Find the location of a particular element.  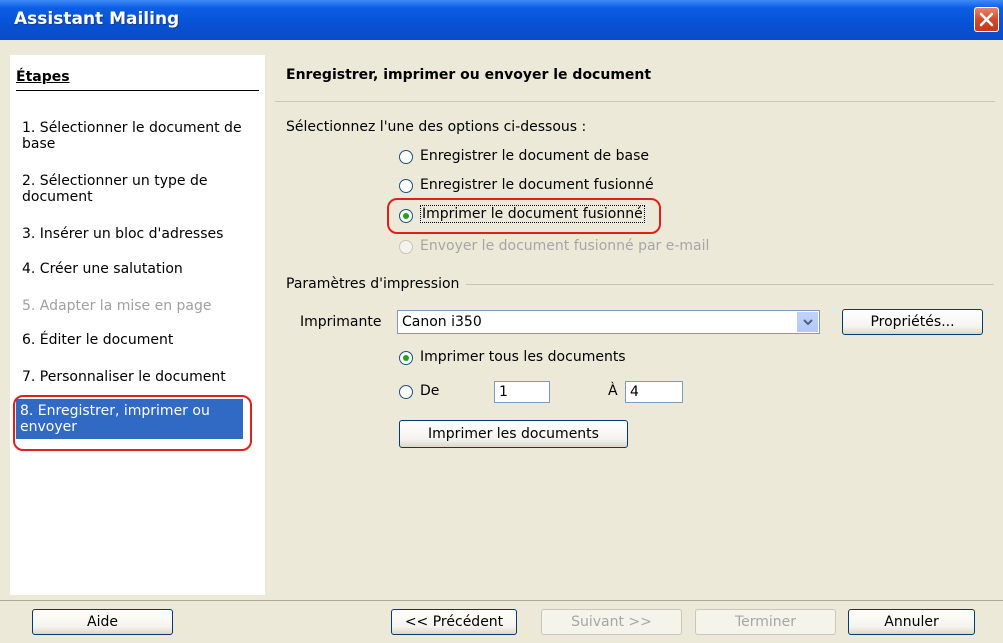

close-button is located at coordinates (986, 19).